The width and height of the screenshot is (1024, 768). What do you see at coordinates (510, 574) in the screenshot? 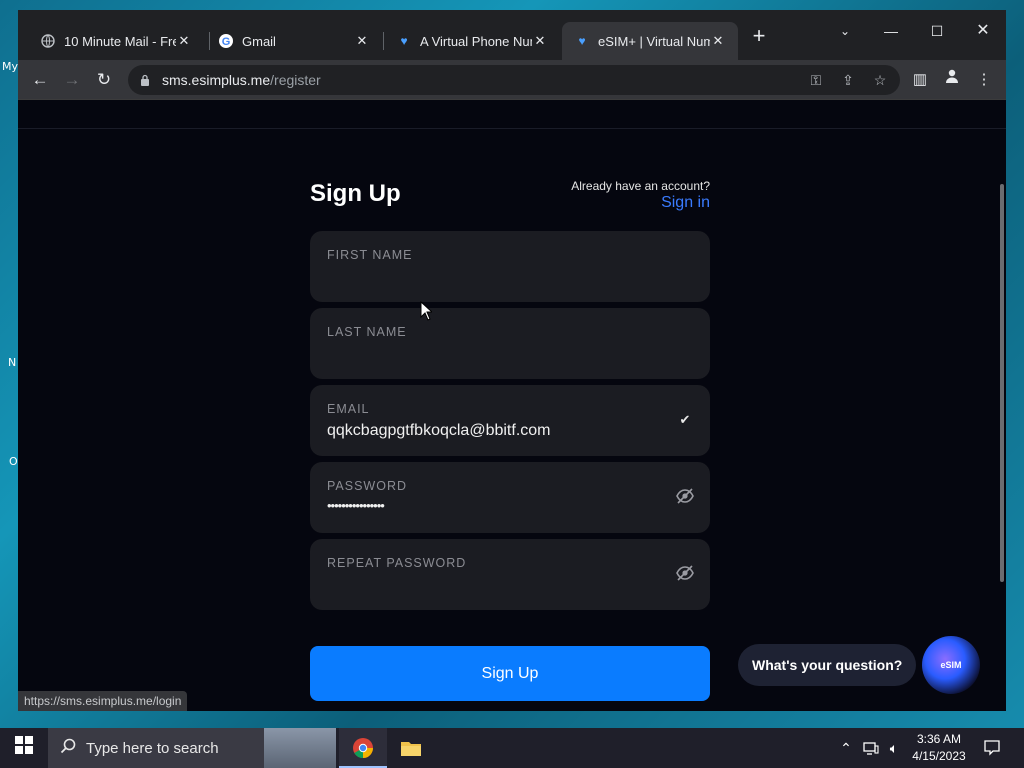
I see `repeat-password-field: REPEAT PASSWORD` at bounding box center [510, 574].